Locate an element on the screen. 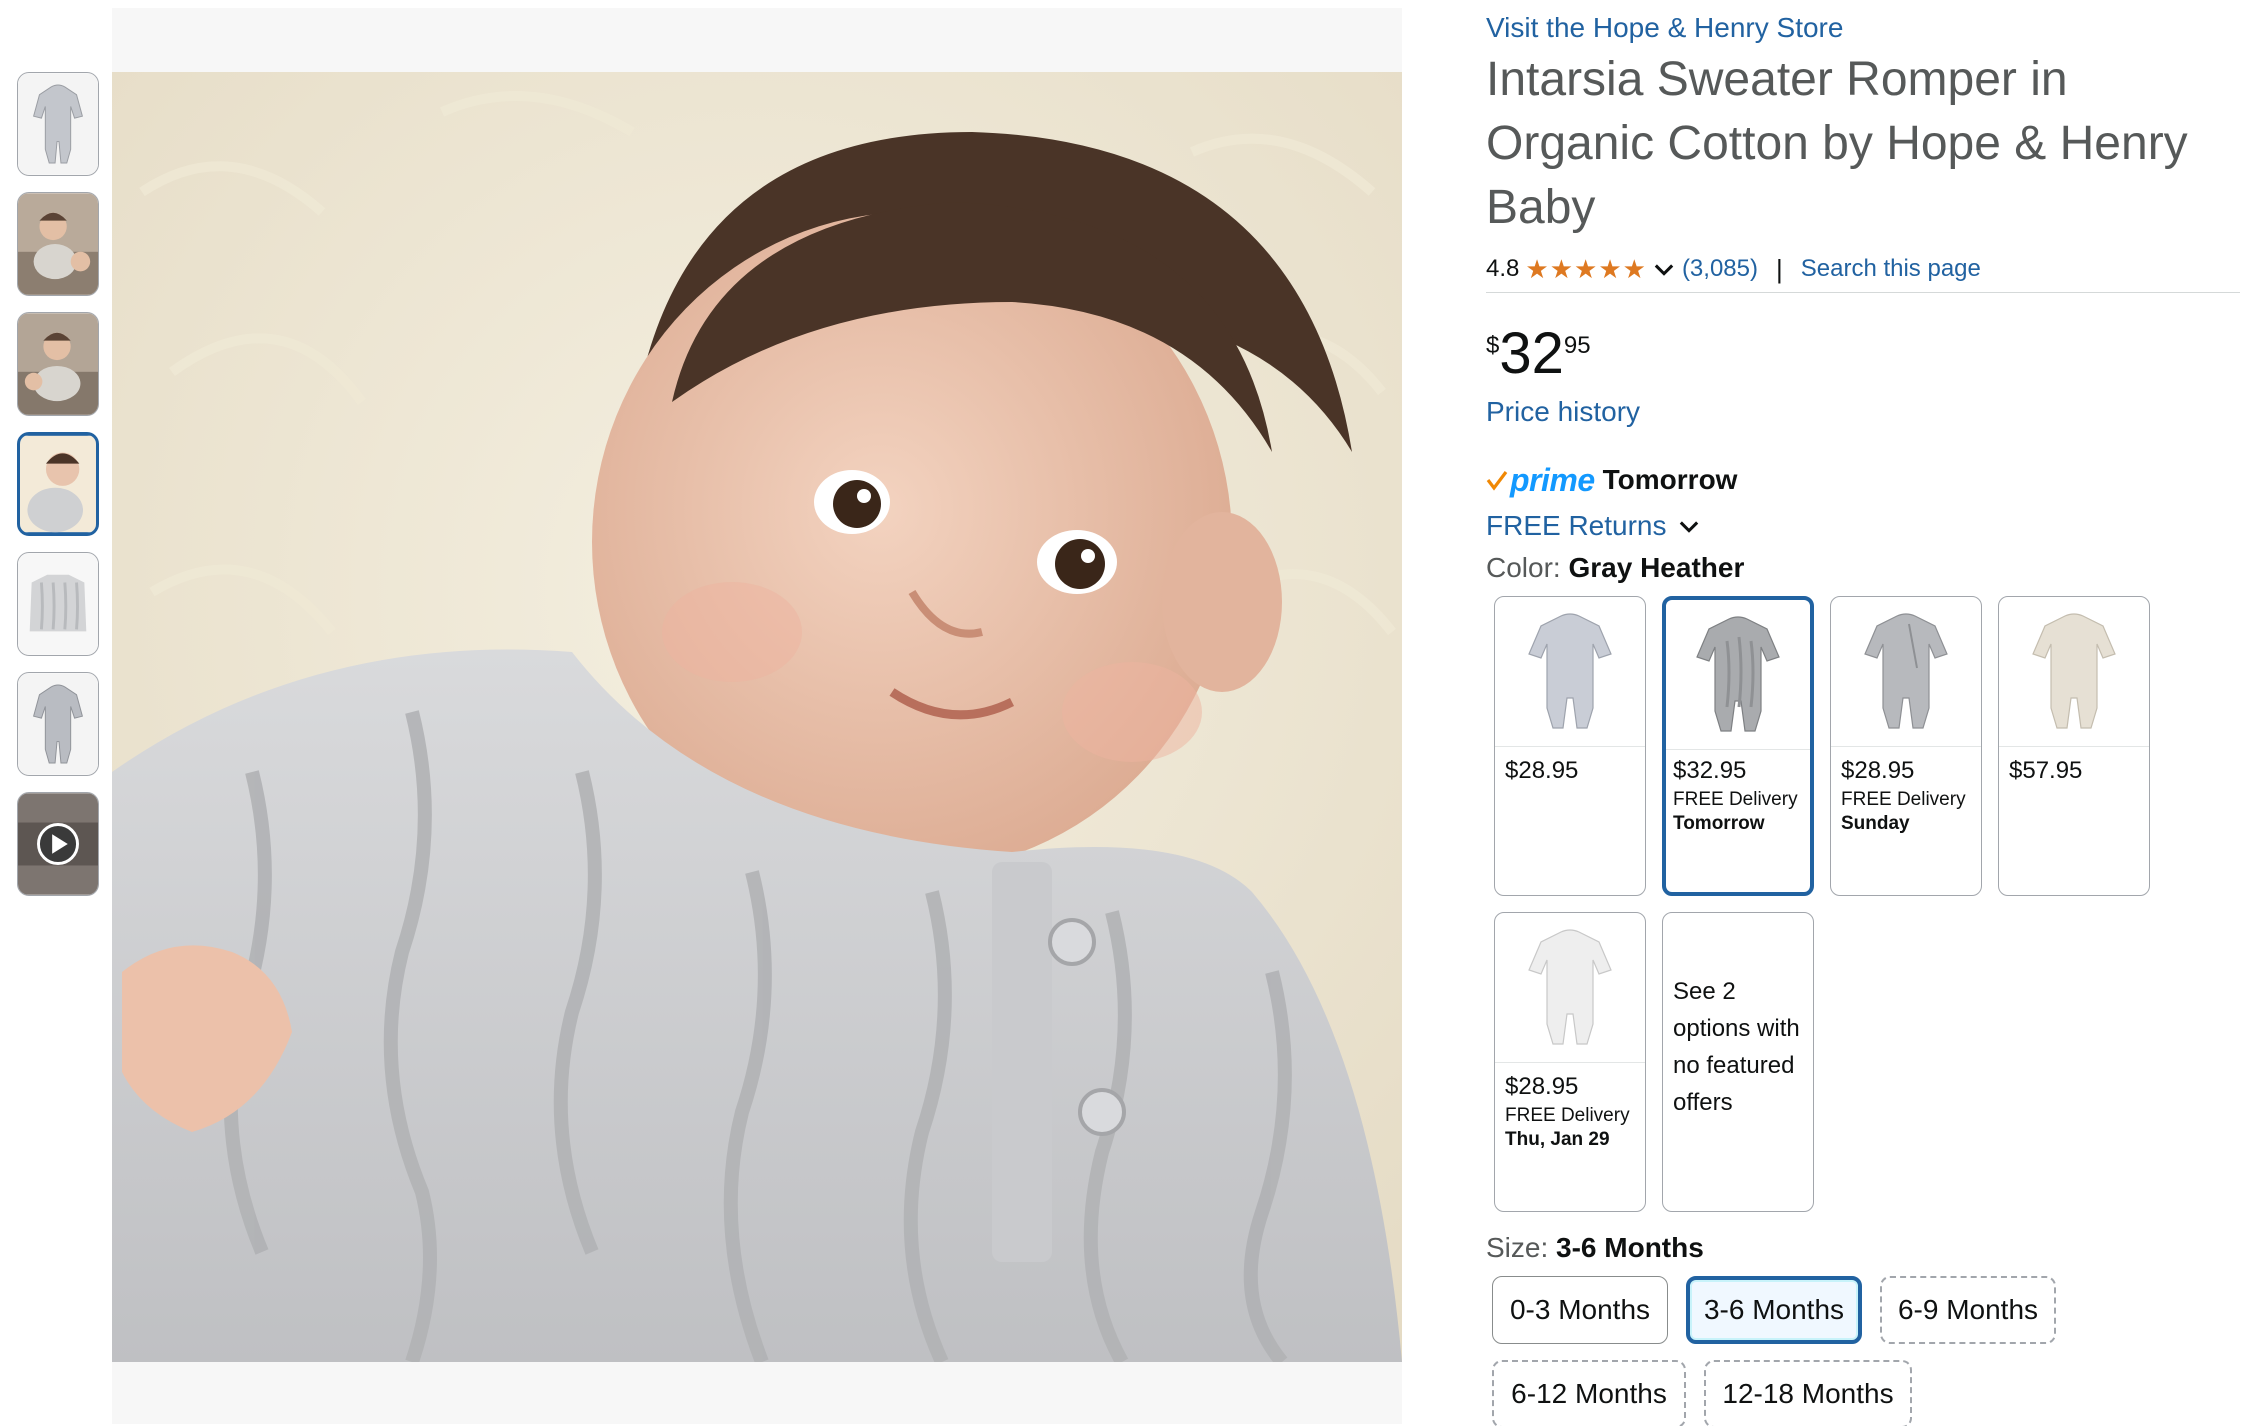 This screenshot has width=2260, height=1426. size-option-0-3-months: 0-3 Months is located at coordinates (1580, 1310).